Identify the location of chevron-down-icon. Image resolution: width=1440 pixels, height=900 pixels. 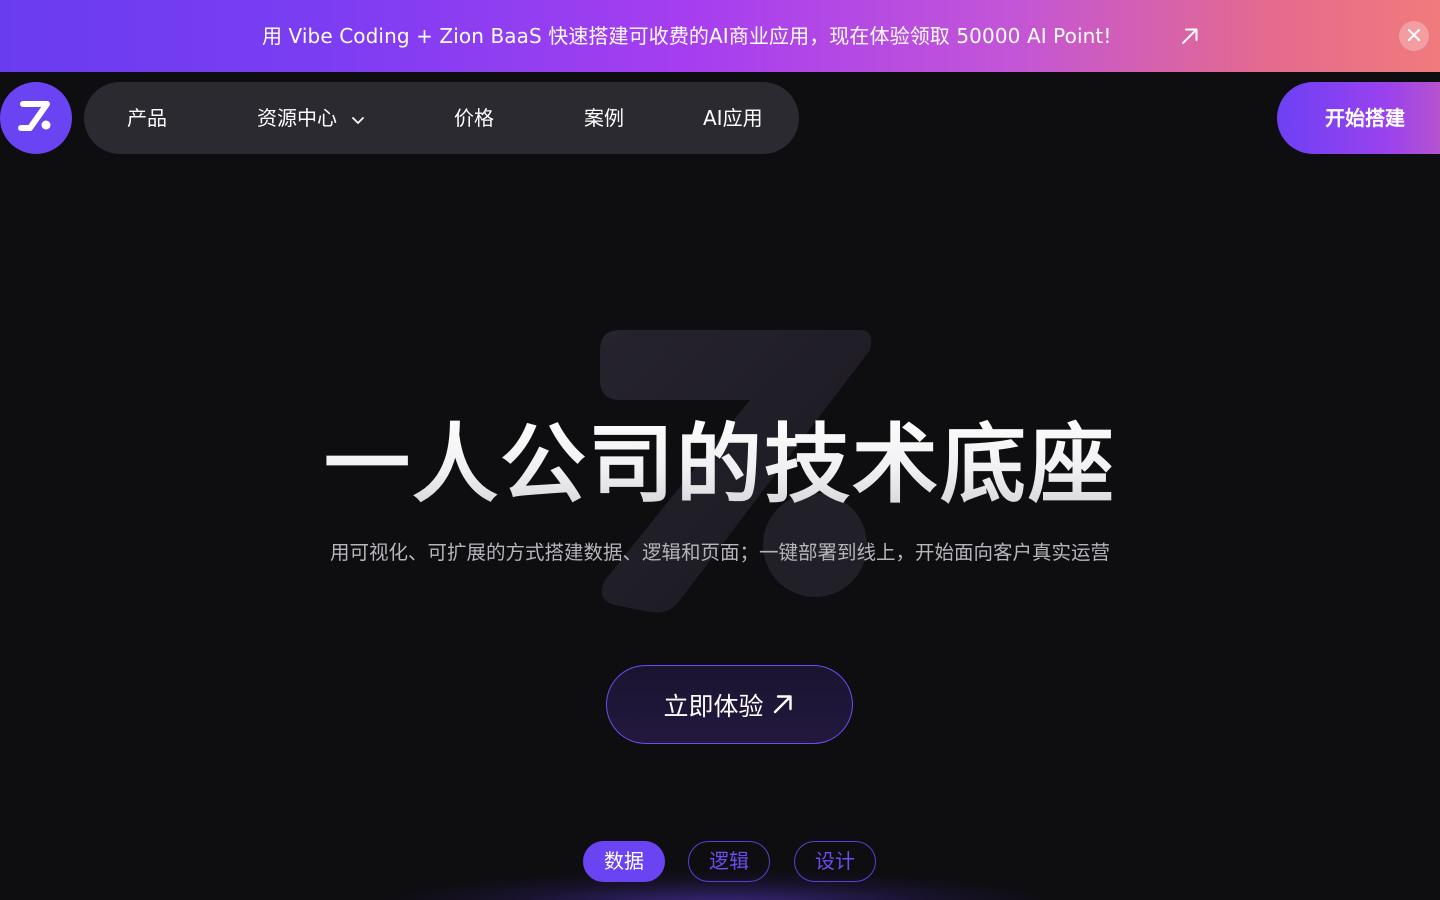
(358, 118).